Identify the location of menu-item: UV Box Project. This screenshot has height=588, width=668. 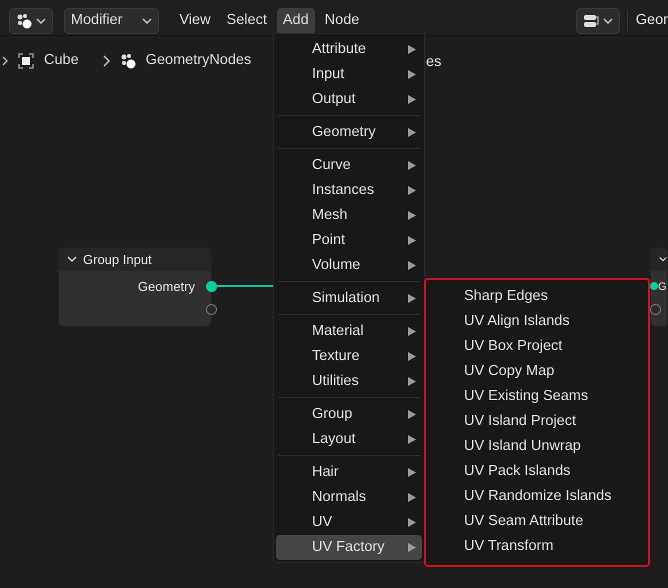
(537, 346).